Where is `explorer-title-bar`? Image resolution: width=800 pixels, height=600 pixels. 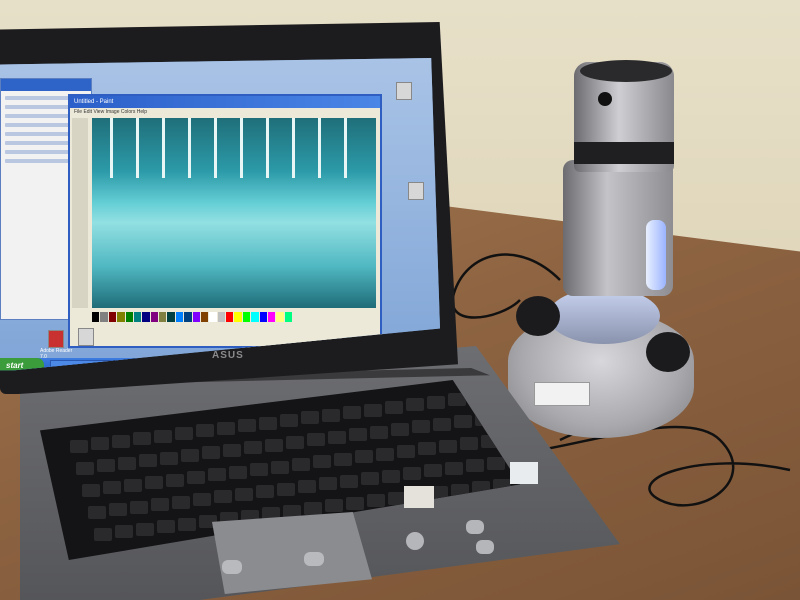 explorer-title-bar is located at coordinates (46, 85).